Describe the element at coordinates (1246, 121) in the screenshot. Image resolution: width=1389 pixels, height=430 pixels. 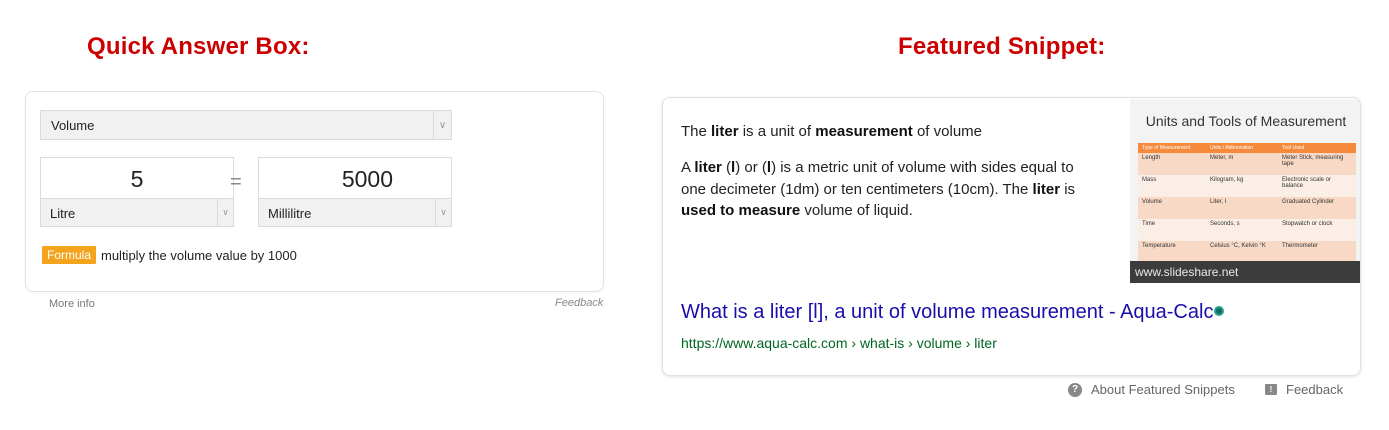
I see `image-title: Units and Tools of Measurement` at that location.